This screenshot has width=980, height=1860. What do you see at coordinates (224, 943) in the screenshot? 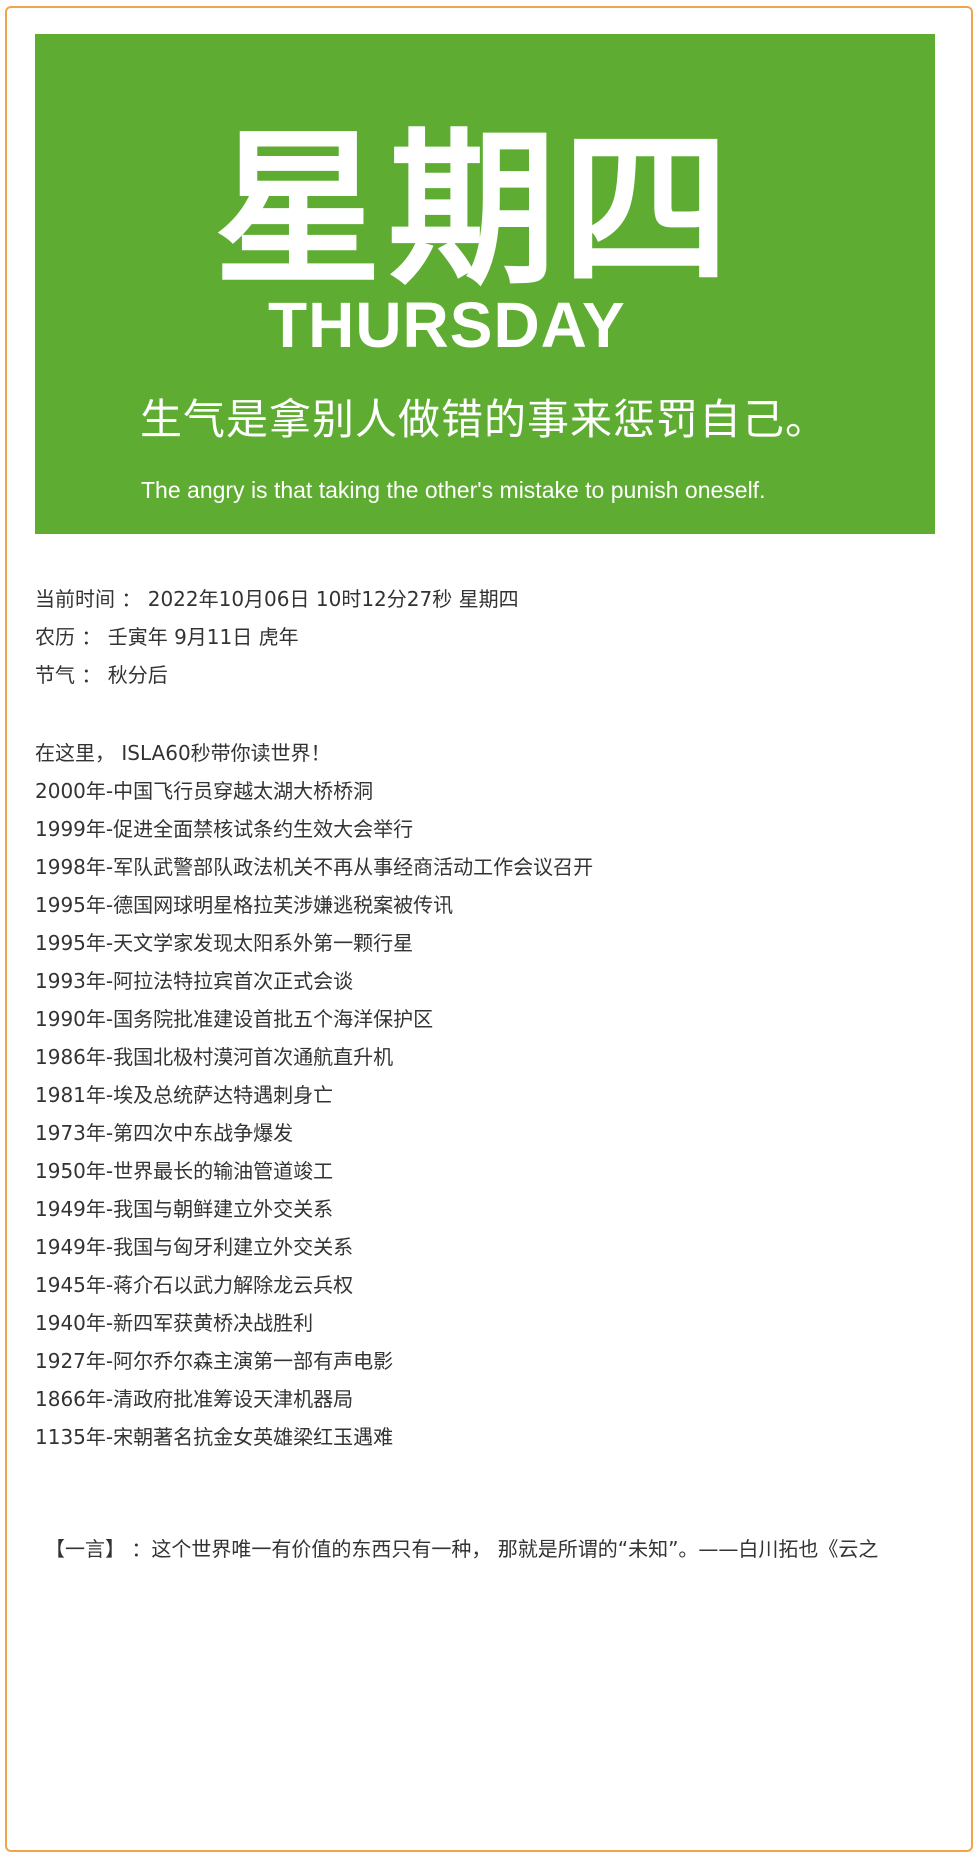
I see `list-item: 1995年-天文学家发现太阳系外第一颗行星` at bounding box center [224, 943].